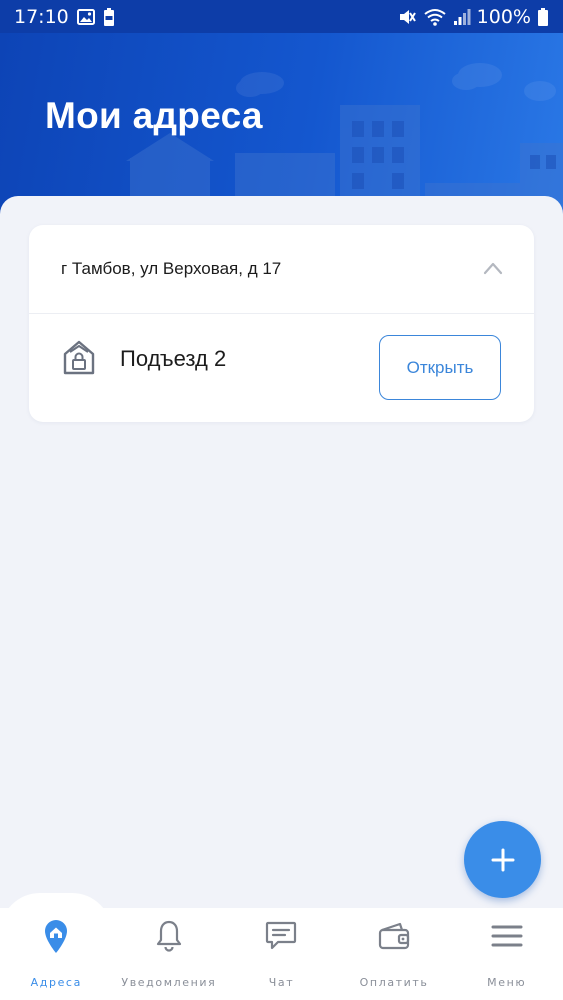  I want to click on nav-label-menu: Меню, so click(507, 982).